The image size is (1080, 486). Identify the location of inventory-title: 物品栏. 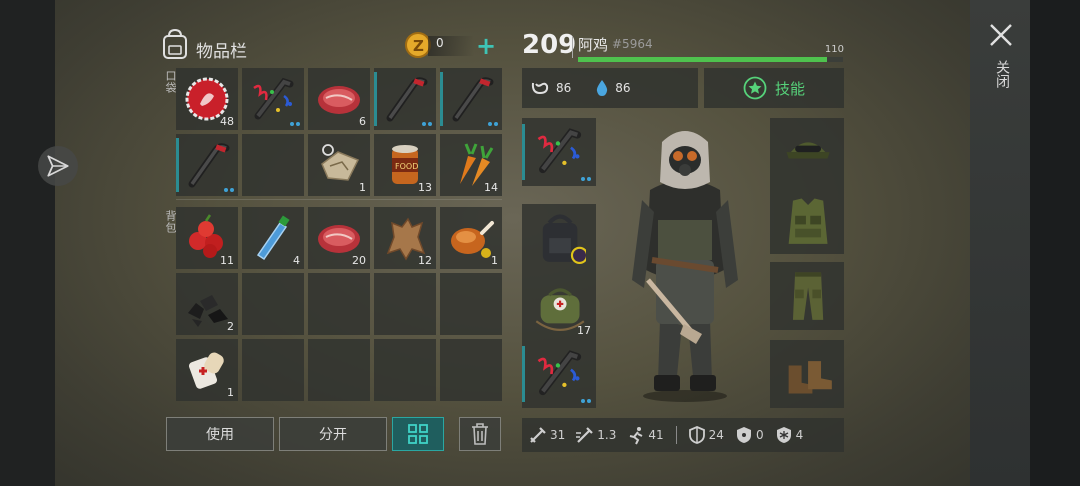
(221, 52).